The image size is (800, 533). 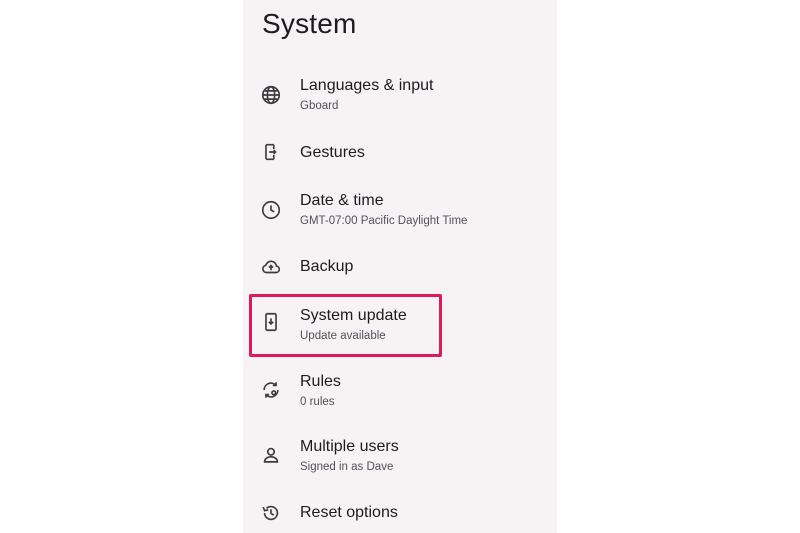 I want to click on settings-item-label: Backup, so click(x=327, y=266).